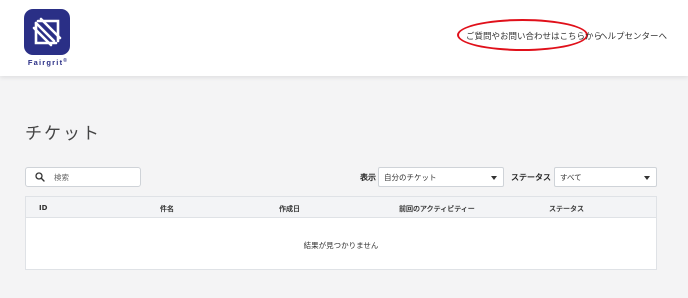  Describe the element at coordinates (40, 177) in the screenshot. I see `search-icon` at that location.